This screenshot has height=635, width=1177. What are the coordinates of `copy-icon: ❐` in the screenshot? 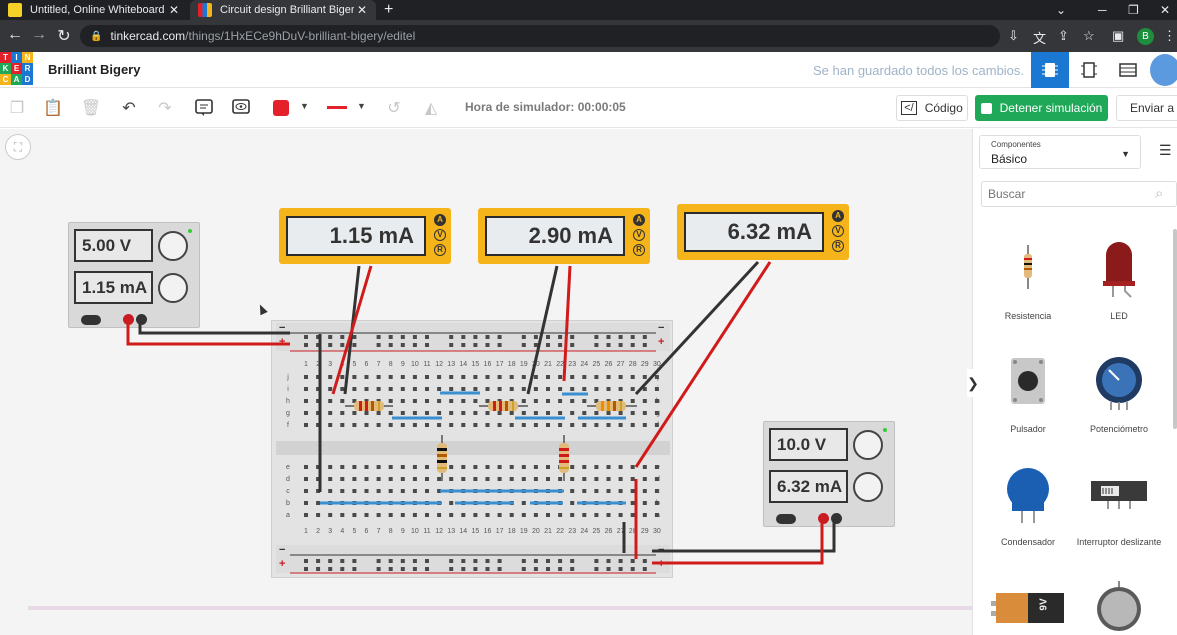 It's located at (17, 108).